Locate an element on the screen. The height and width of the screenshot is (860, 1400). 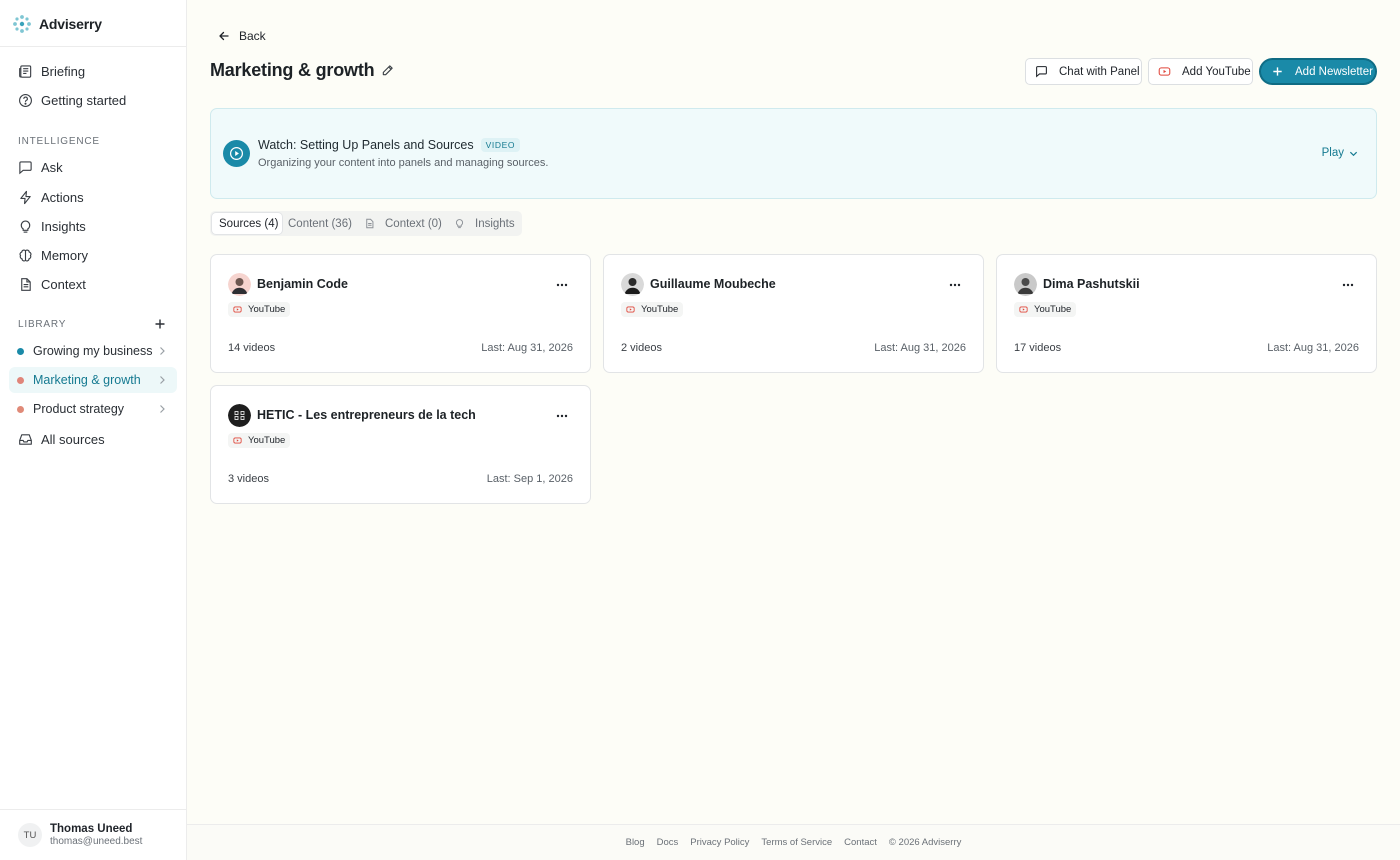
video-count: 14 videos is located at coordinates (252, 348).